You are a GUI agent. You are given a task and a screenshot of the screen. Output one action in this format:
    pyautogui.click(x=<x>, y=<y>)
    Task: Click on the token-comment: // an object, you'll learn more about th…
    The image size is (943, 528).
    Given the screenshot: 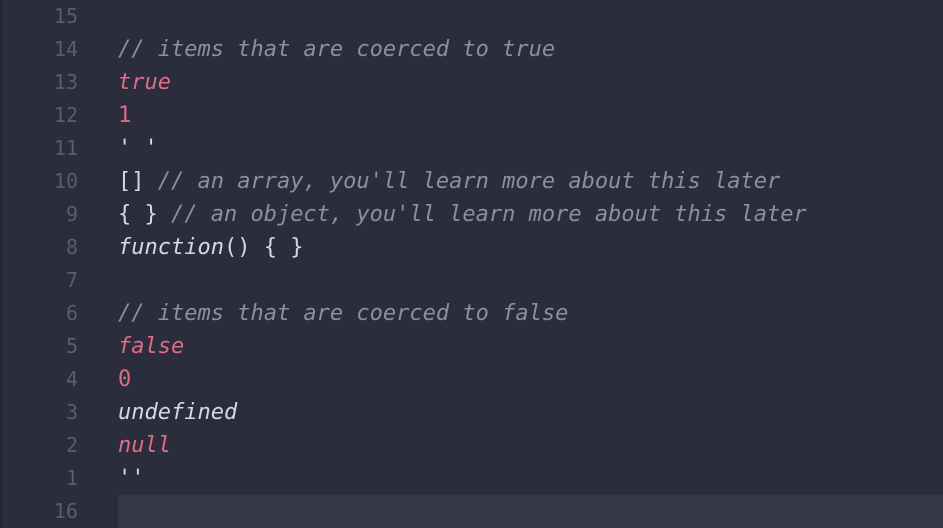 What is the action you would take?
    pyautogui.click(x=488, y=214)
    